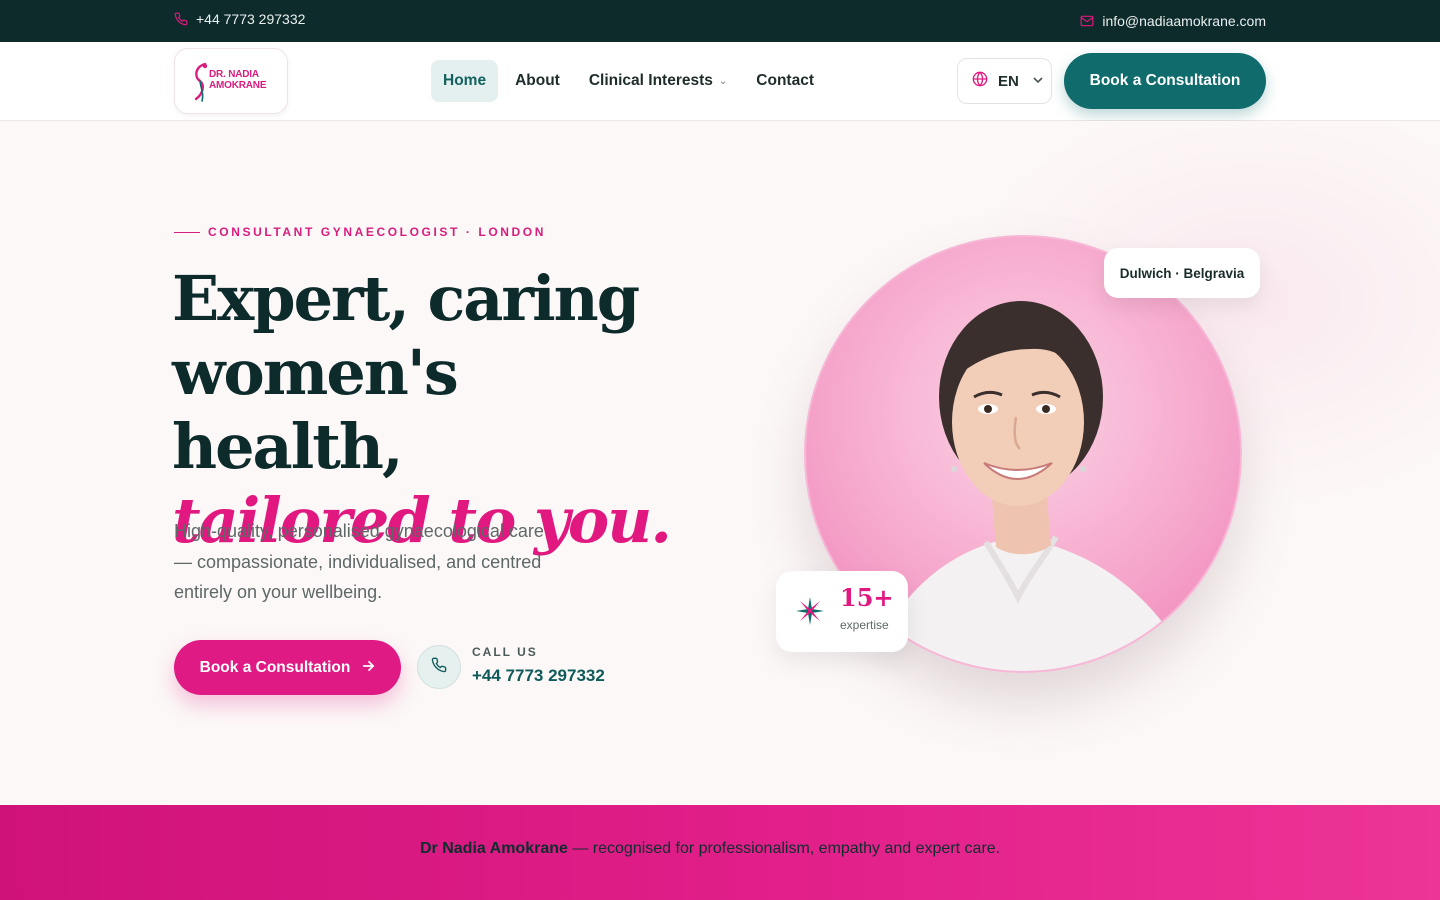 Image resolution: width=1440 pixels, height=900 pixels. What do you see at coordinates (1087, 21) in the screenshot?
I see `mail-icon` at bounding box center [1087, 21].